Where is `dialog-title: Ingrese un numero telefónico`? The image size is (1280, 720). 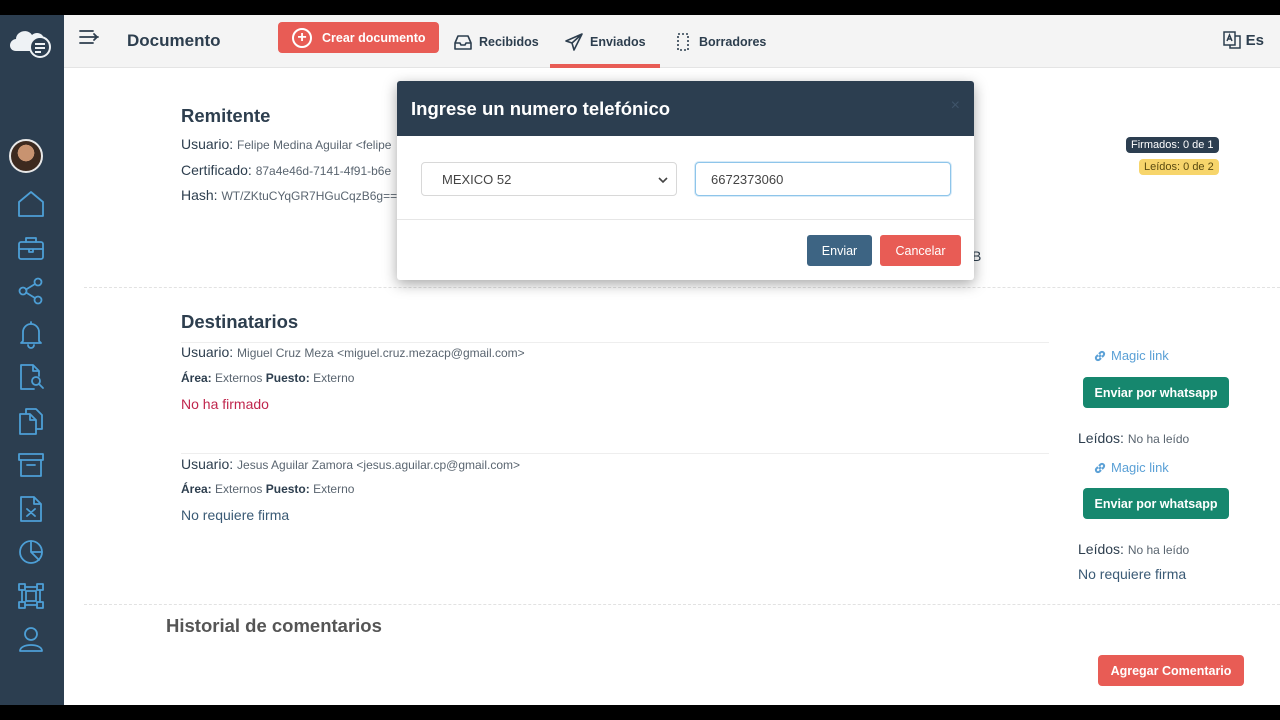
dialog-title: Ingrese un numero telefónico is located at coordinates (541, 108).